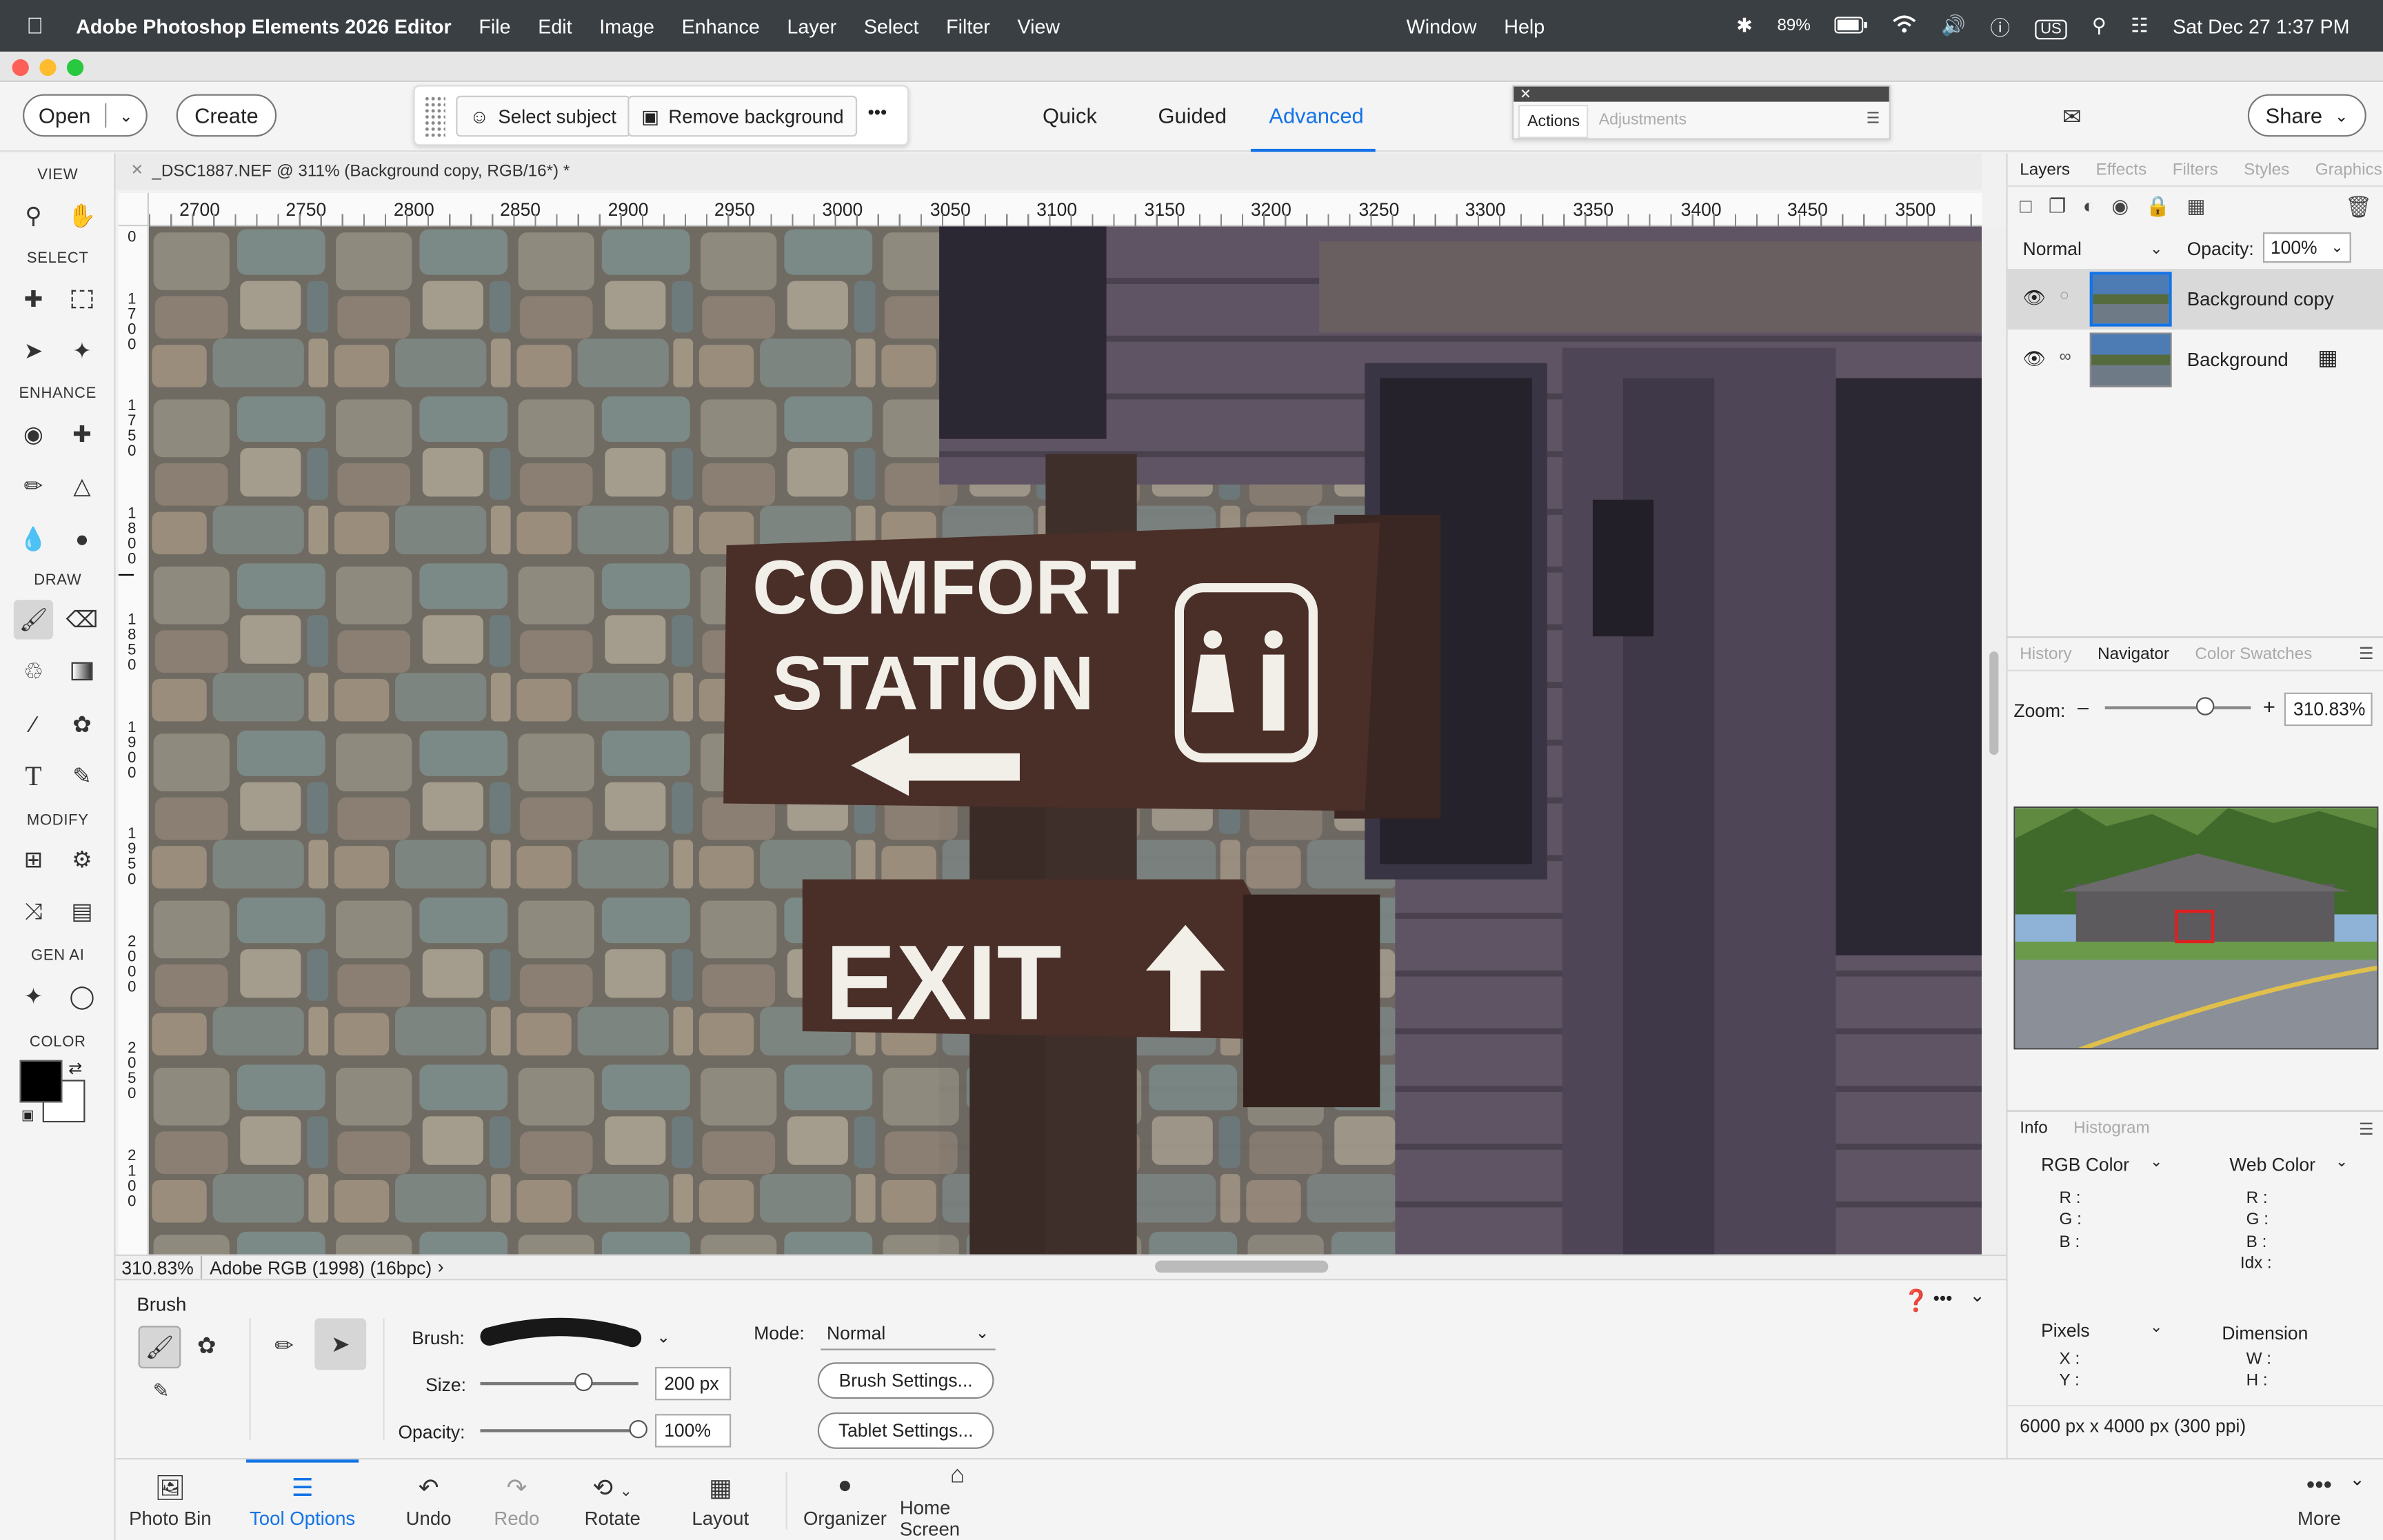  Describe the element at coordinates (1916, 1301) in the screenshot. I see `help-icon: ❓` at that location.